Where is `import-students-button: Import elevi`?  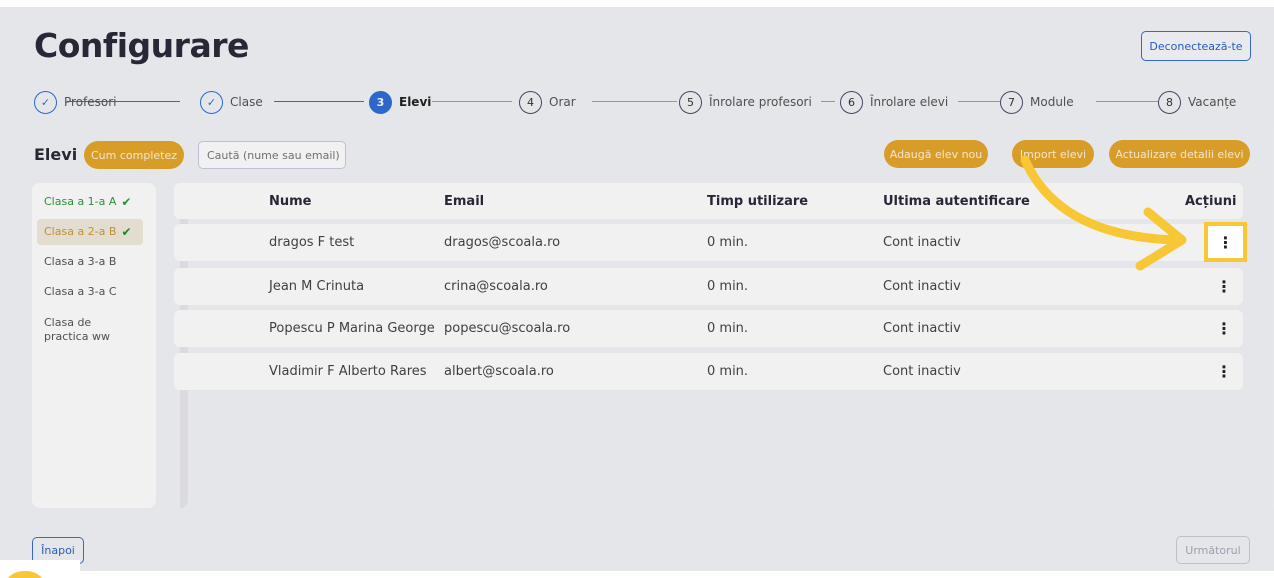
import-students-button: Import elevi is located at coordinates (1053, 154).